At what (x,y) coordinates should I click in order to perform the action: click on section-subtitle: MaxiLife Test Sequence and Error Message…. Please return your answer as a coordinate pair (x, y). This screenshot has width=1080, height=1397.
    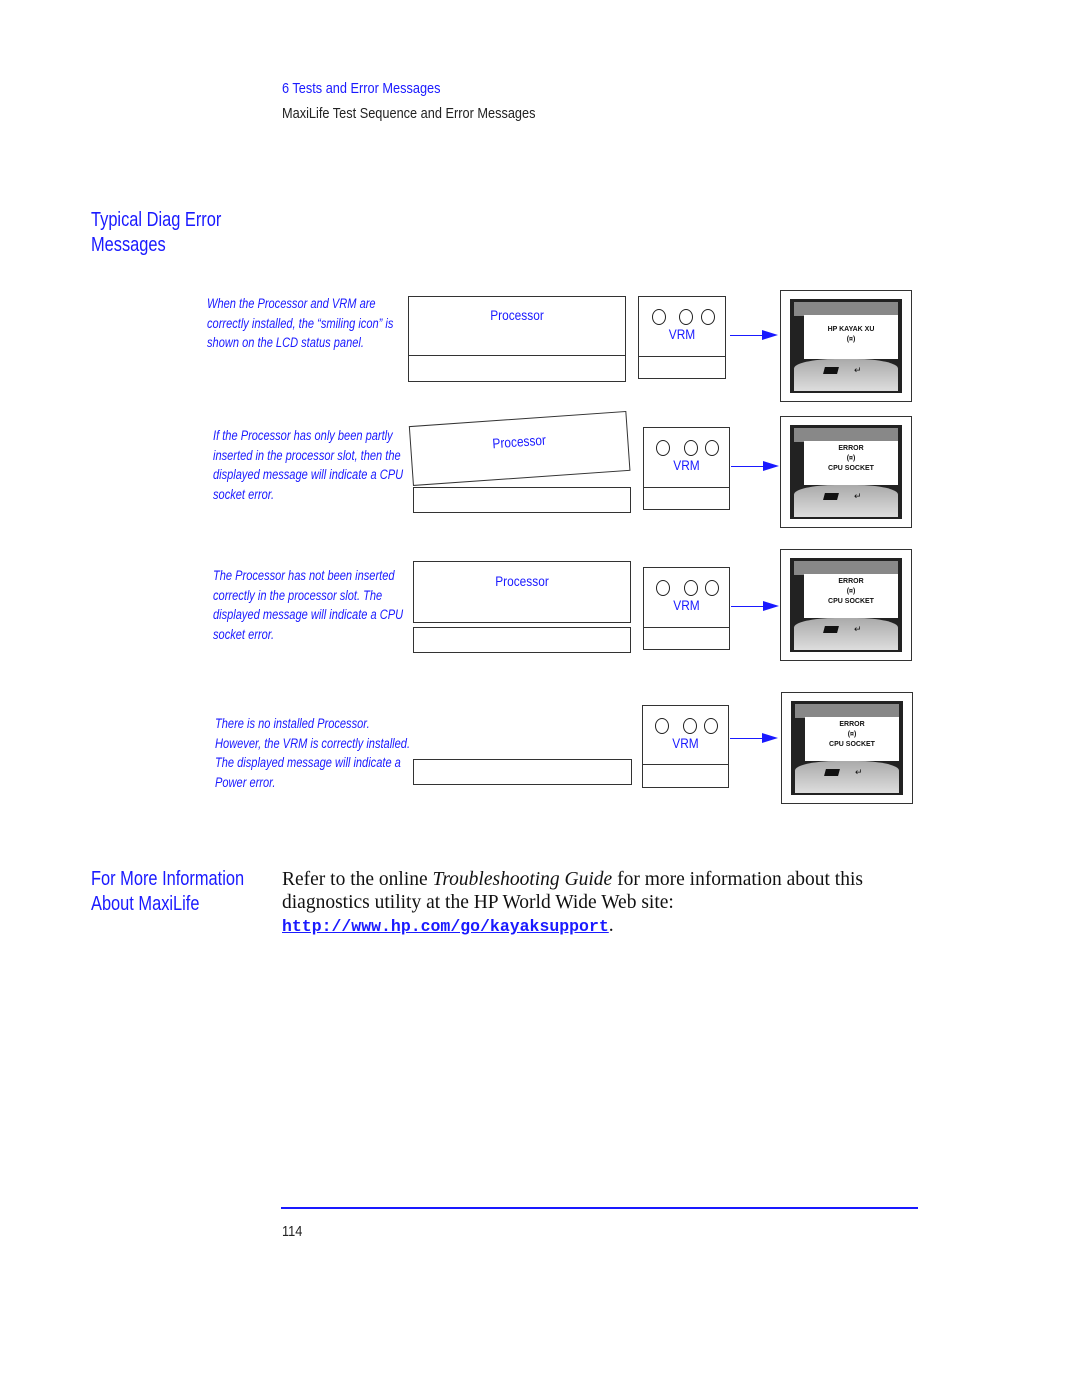
    Looking at the image, I should click on (409, 113).